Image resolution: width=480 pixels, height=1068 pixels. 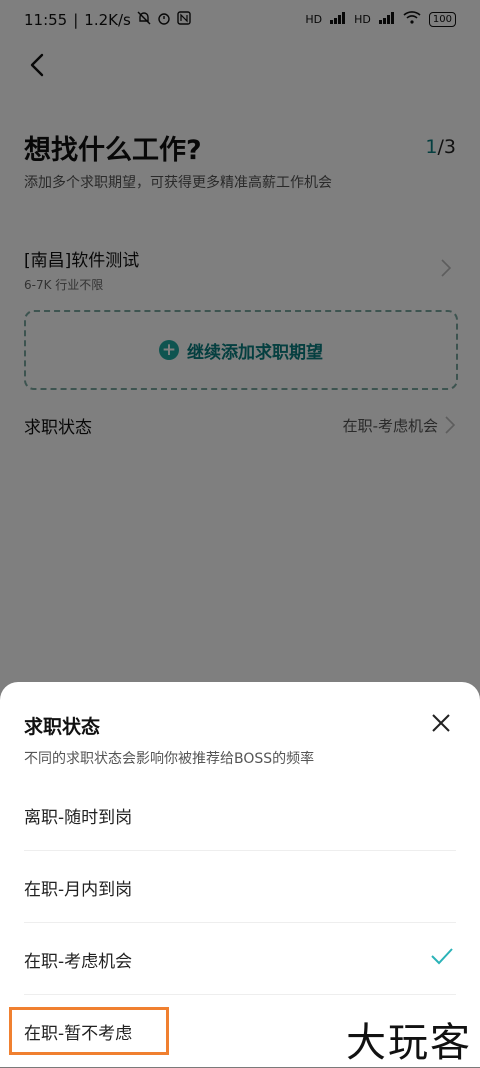 What do you see at coordinates (442, 956) in the screenshot?
I see `check-icon` at bounding box center [442, 956].